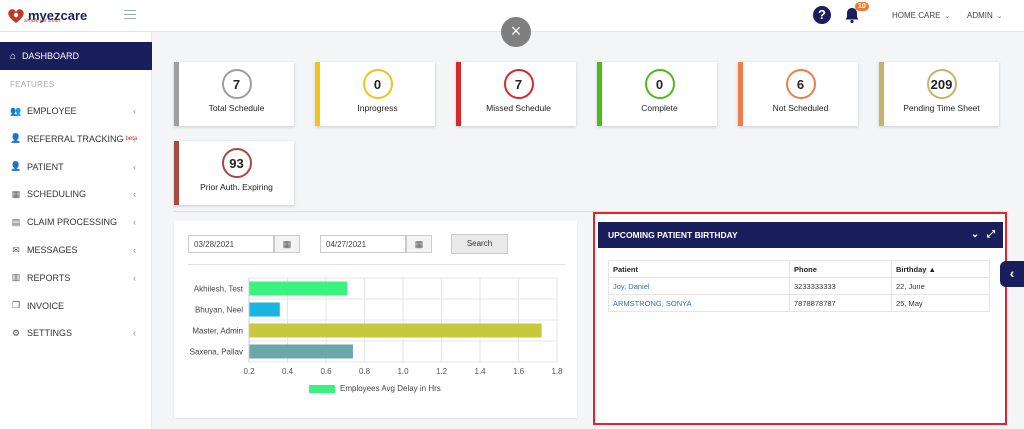  Describe the element at coordinates (236, 187) in the screenshot. I see `stat-label: Prior Auth. Expiring` at that location.